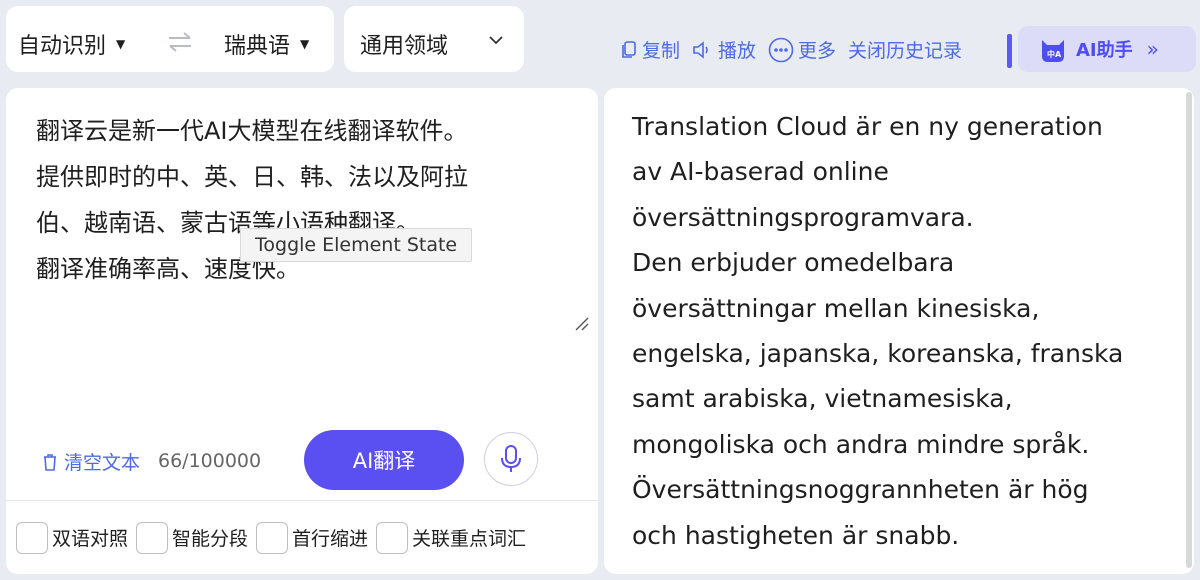 The height and width of the screenshot is (580, 1200). I want to click on play-label: 播放, so click(737, 51).